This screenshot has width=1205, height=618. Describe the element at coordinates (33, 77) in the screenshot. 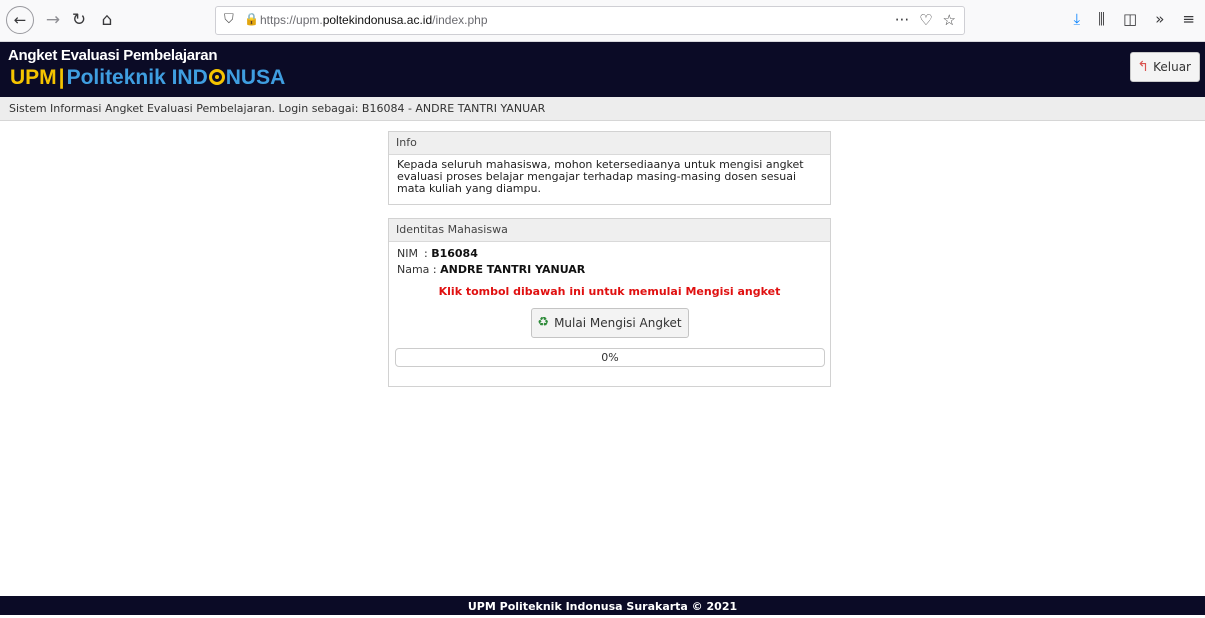

I see `brand-upm: UPM` at that location.